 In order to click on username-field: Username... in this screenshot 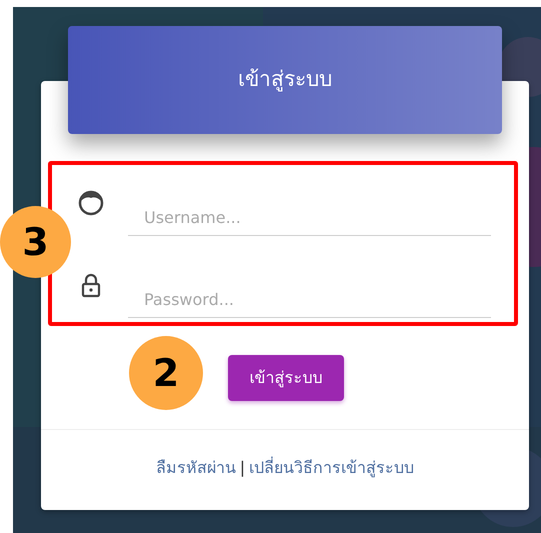, I will do `click(309, 218)`.